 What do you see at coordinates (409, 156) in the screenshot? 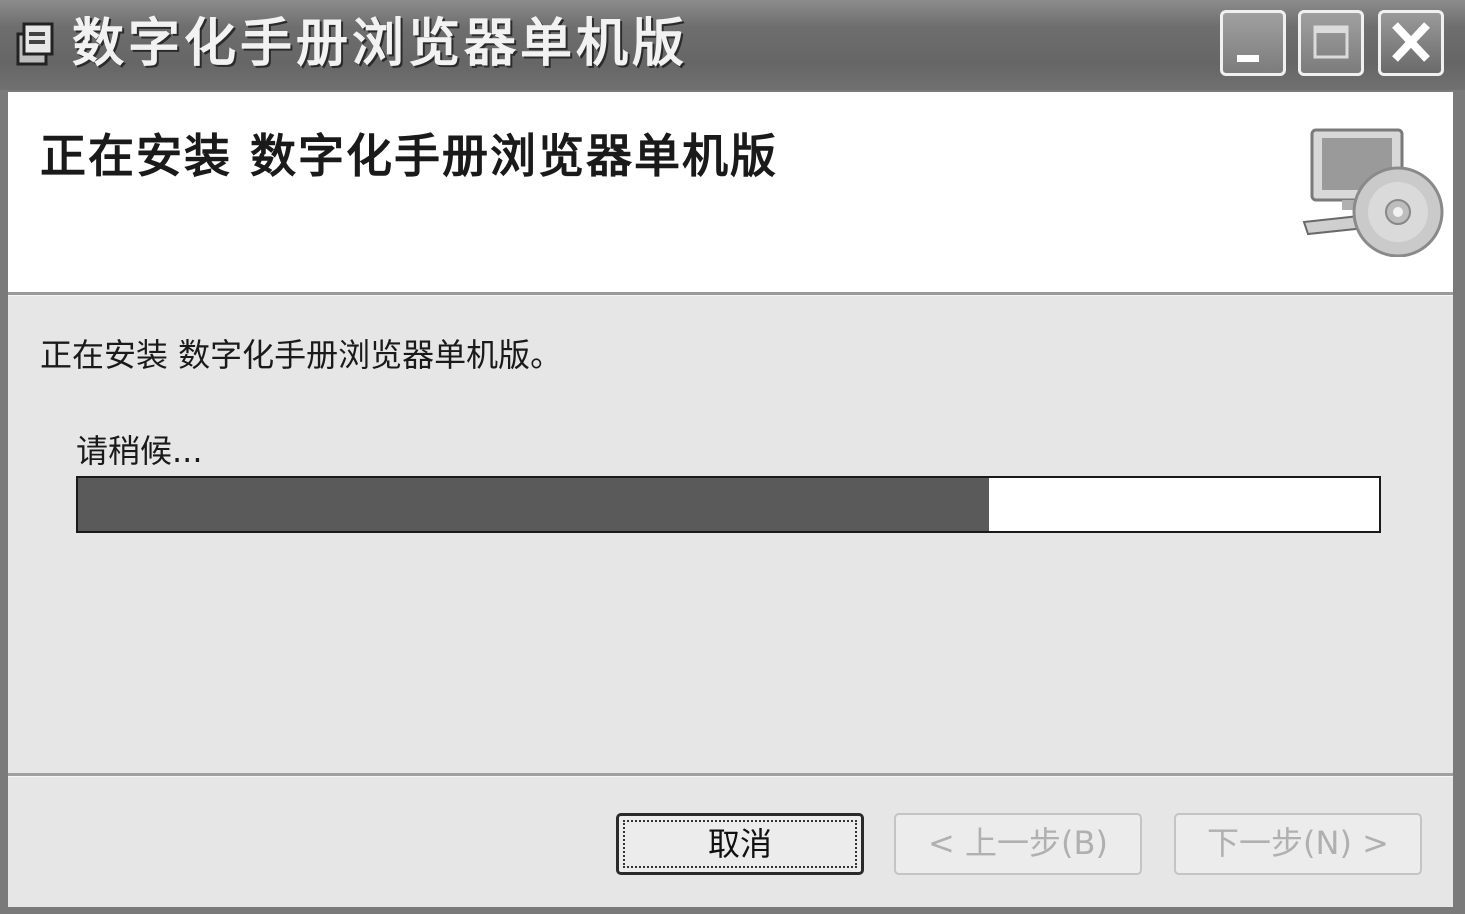
I see `page-title: 正在安装 数字化手册浏览器单机版` at bounding box center [409, 156].